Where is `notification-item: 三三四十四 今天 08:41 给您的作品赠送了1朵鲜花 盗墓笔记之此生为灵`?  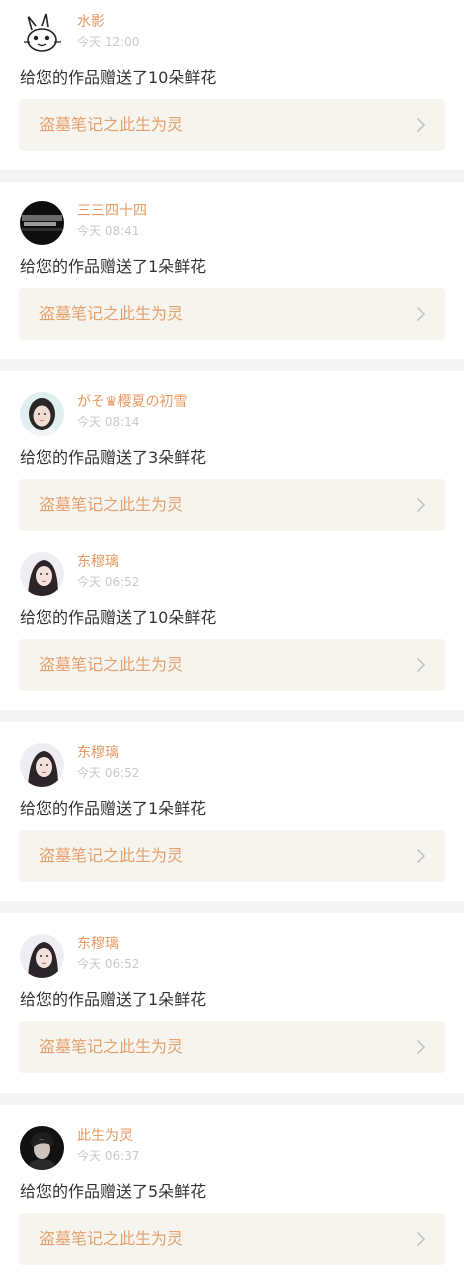 notification-item: 三三四十四 今天 08:41 给您的作品赠送了1朵鲜花 盗墓笔记之此生为灵 is located at coordinates (232, 274).